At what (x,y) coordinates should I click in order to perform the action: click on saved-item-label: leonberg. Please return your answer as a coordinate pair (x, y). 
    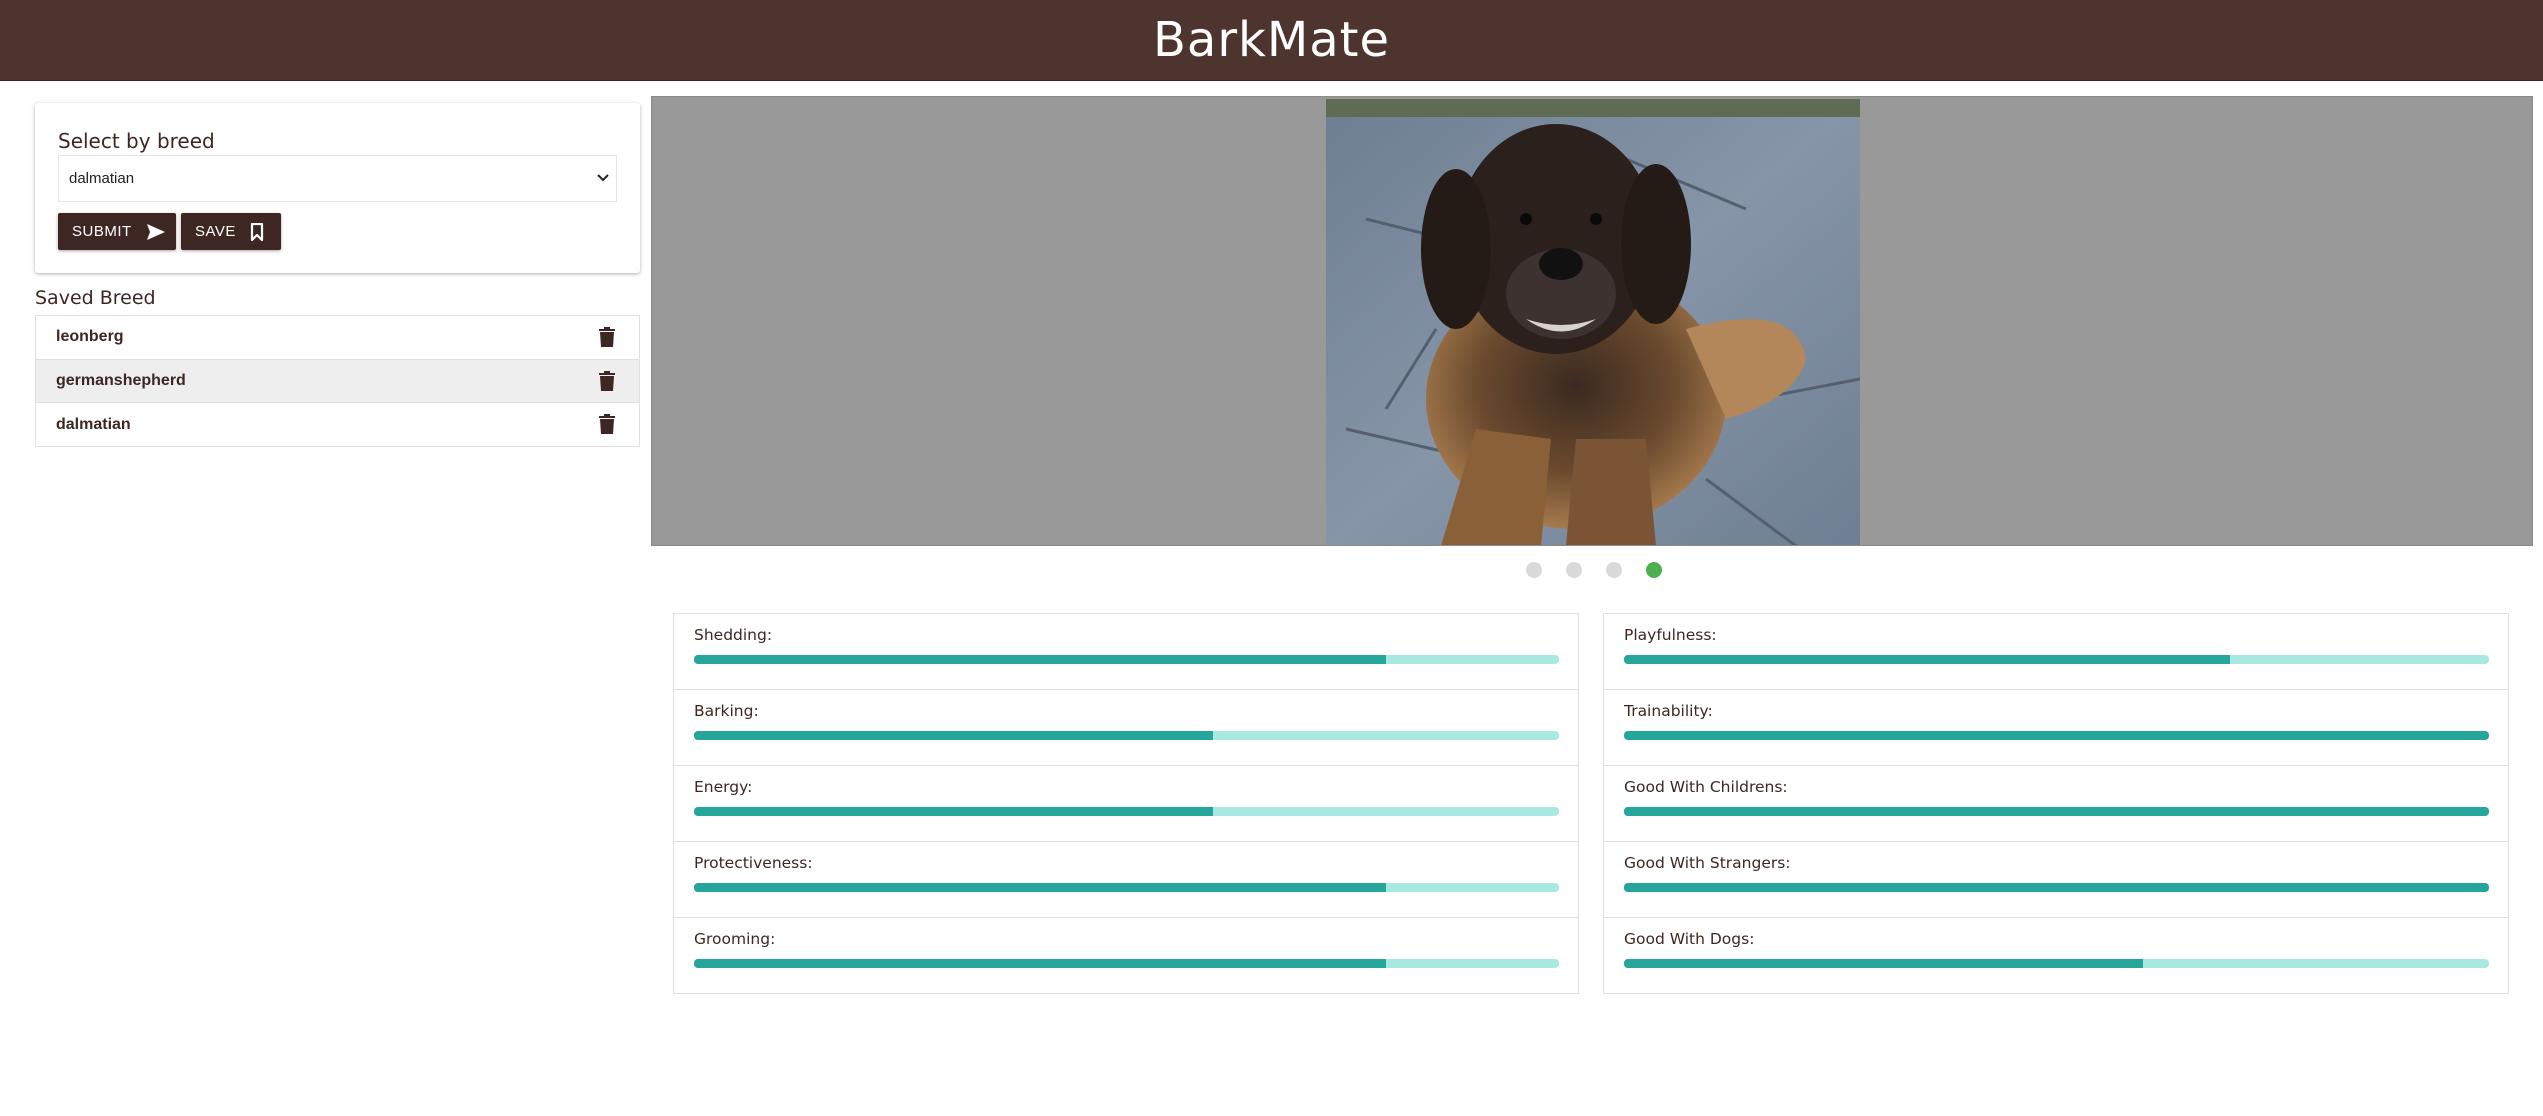
    Looking at the image, I should click on (90, 337).